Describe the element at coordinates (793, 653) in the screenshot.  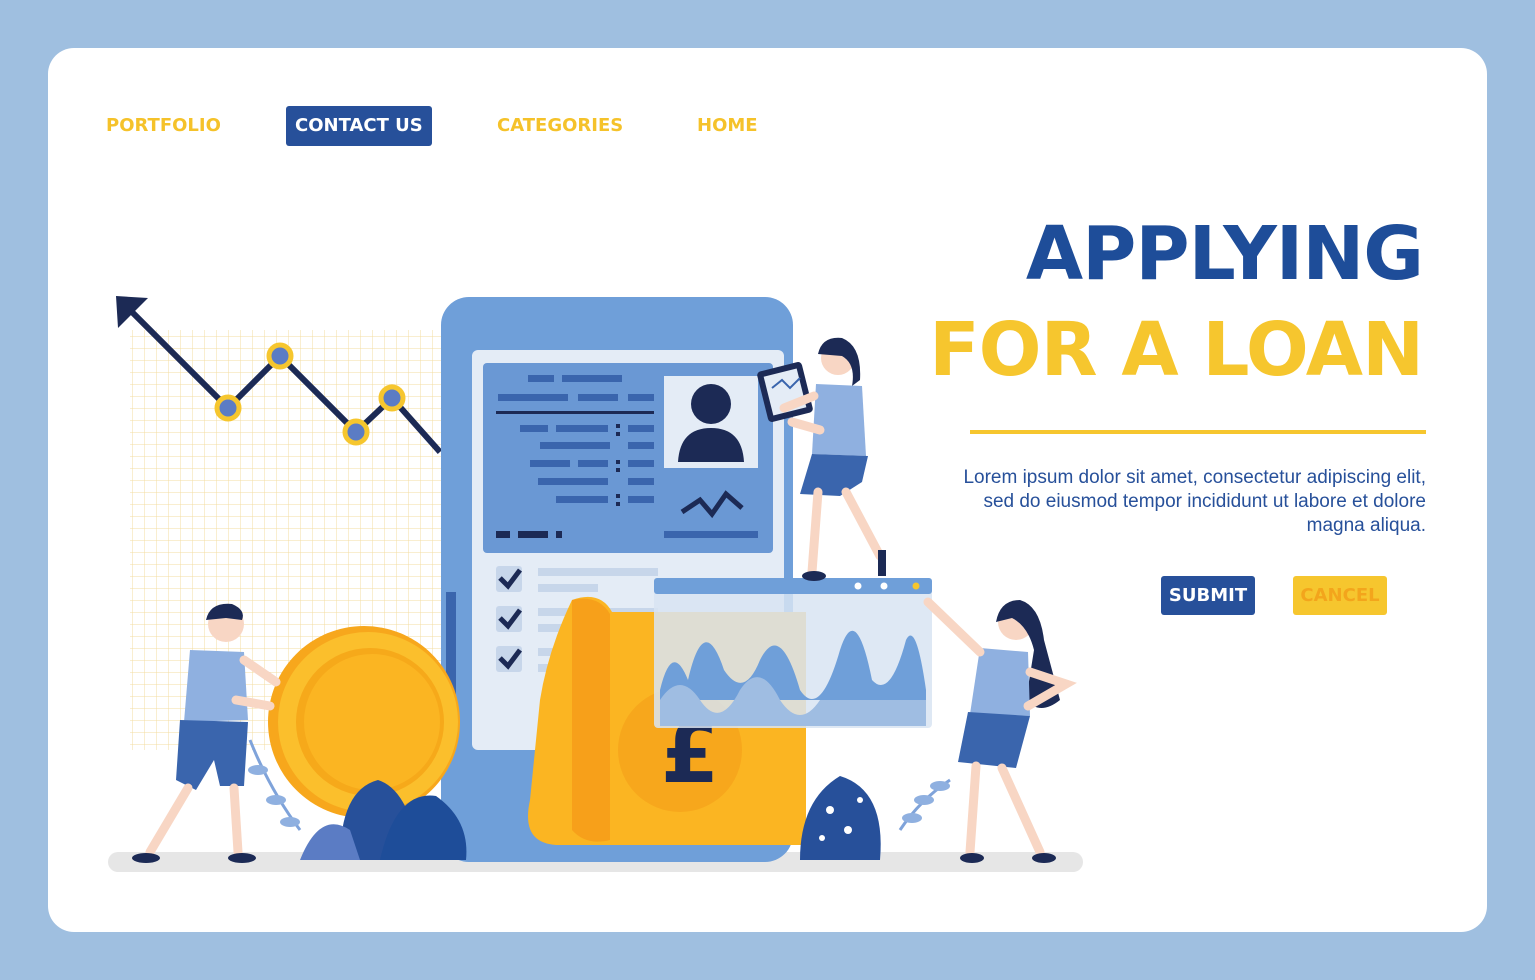
I see `area-chart-window-icon` at that location.